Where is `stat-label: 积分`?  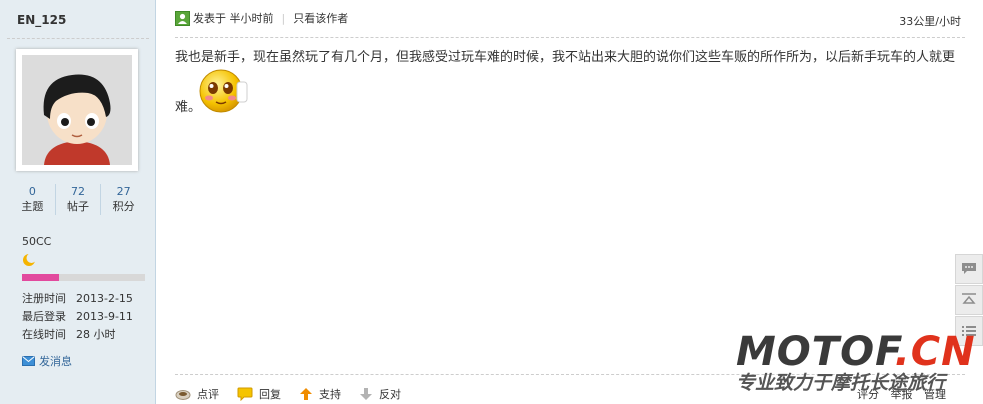
stat-label: 积分 is located at coordinates (123, 206).